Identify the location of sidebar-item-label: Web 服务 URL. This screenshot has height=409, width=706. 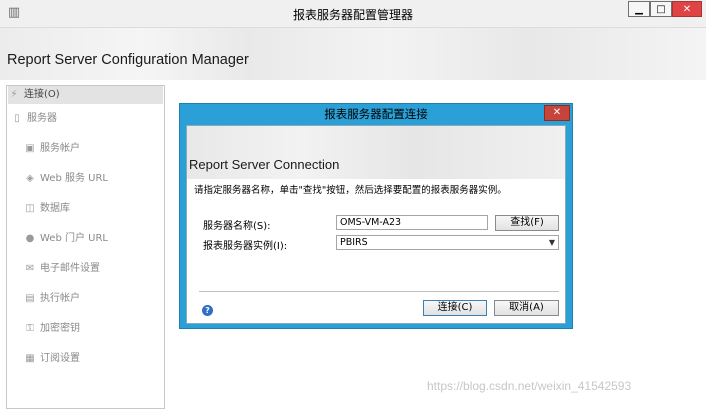
(74, 178).